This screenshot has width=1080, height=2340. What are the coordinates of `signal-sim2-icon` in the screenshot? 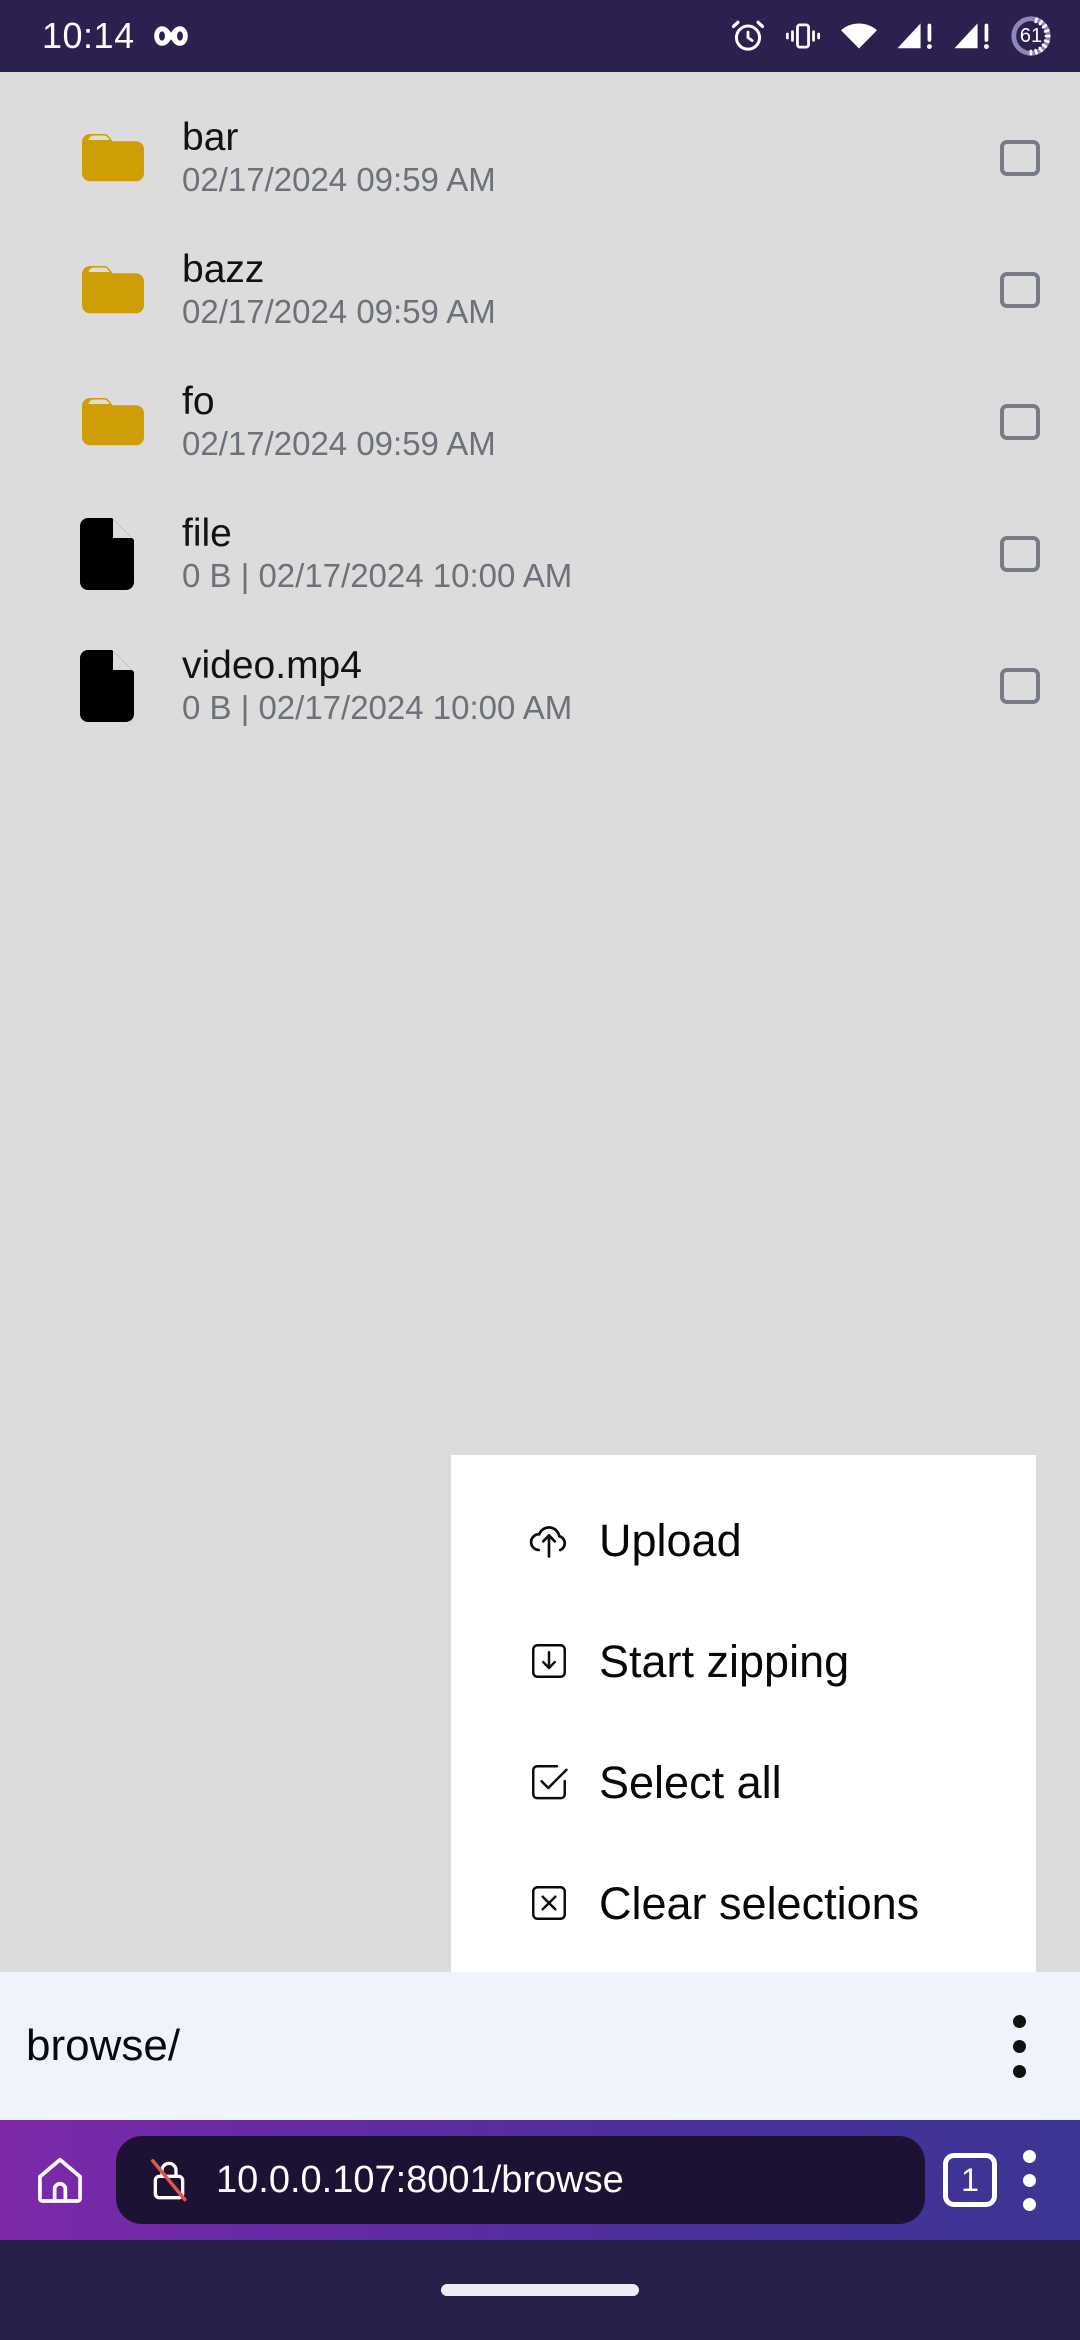 It's located at (973, 36).